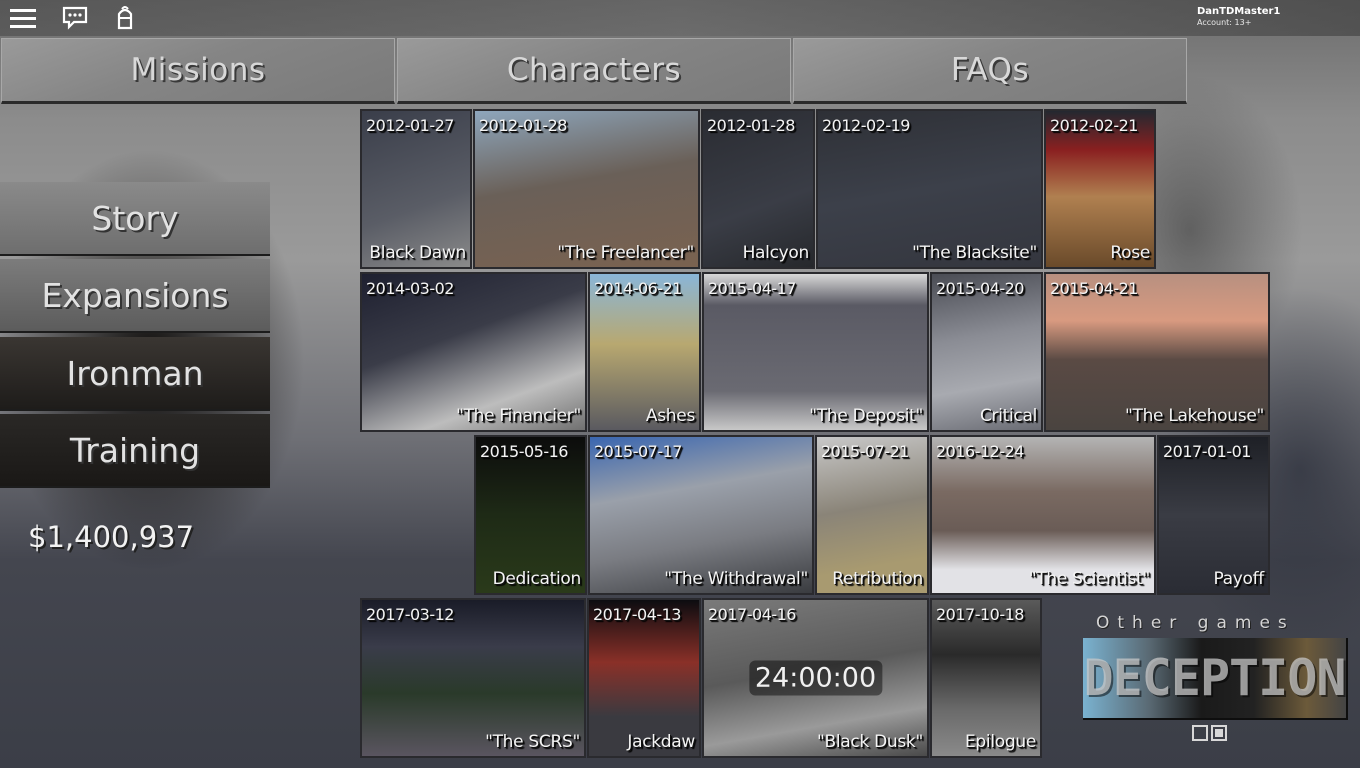 The height and width of the screenshot is (768, 1360). I want to click on mission-tile: 2012-01-27 Black Dawn, so click(416, 189).